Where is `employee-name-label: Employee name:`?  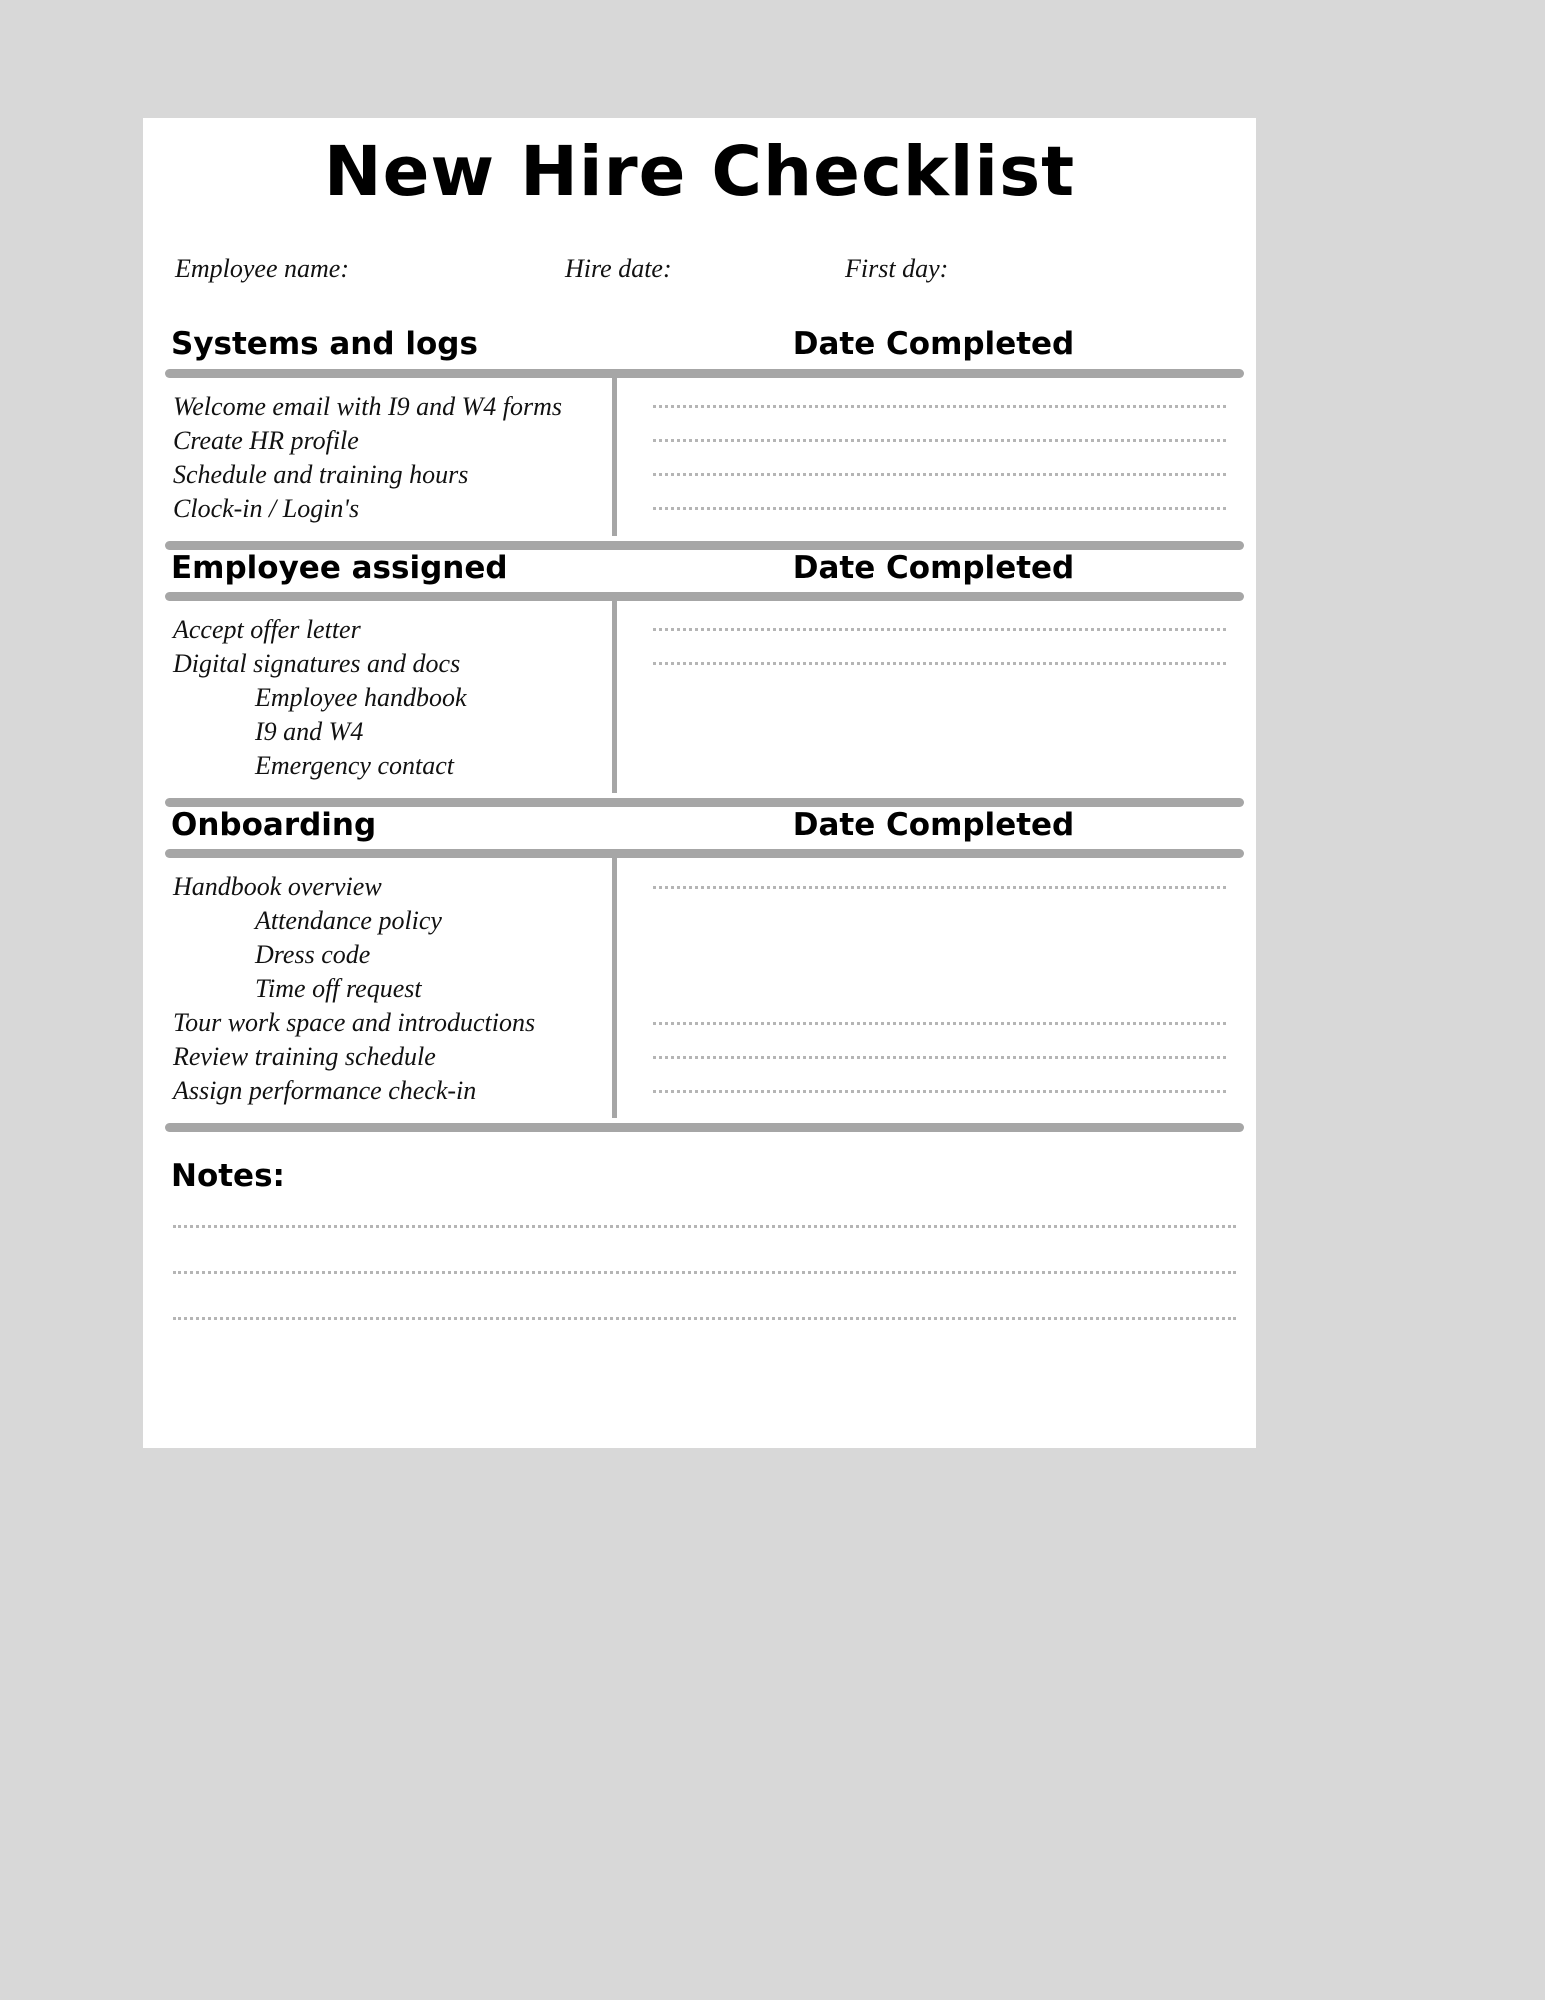 employee-name-label: Employee name: is located at coordinates (262, 269).